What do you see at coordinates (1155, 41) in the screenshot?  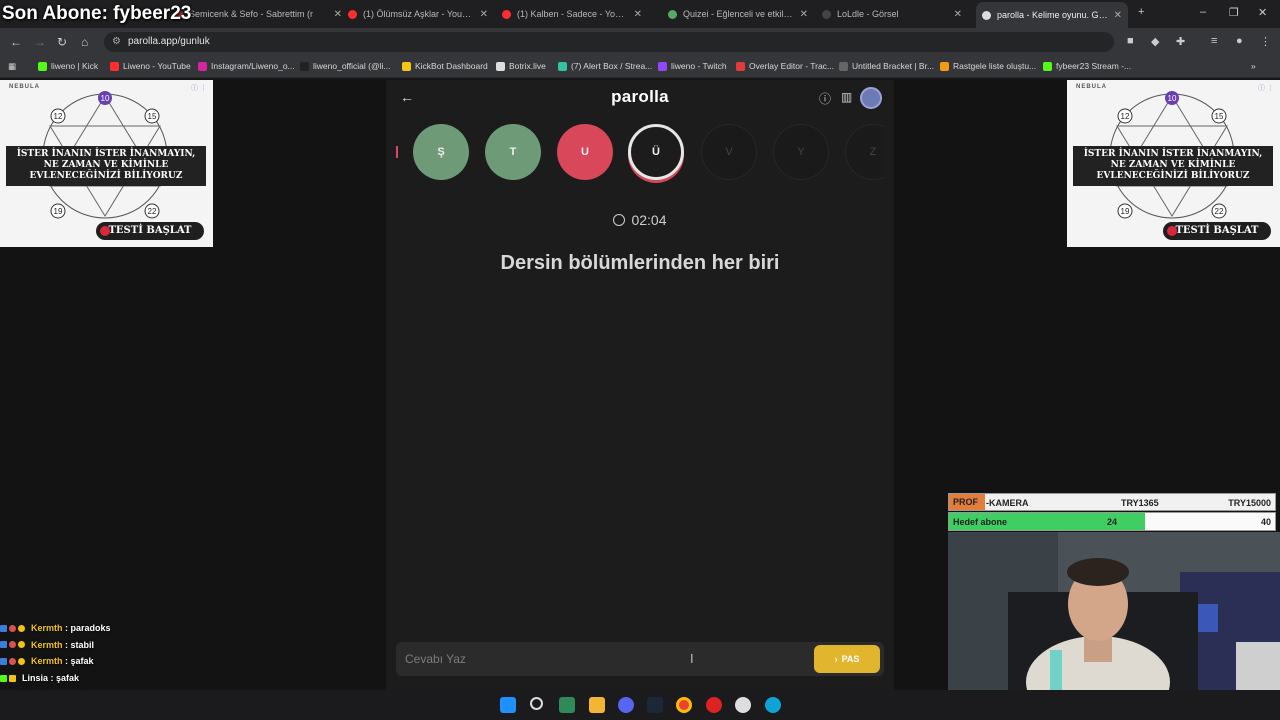 I see `extension-icon: ◆` at bounding box center [1155, 41].